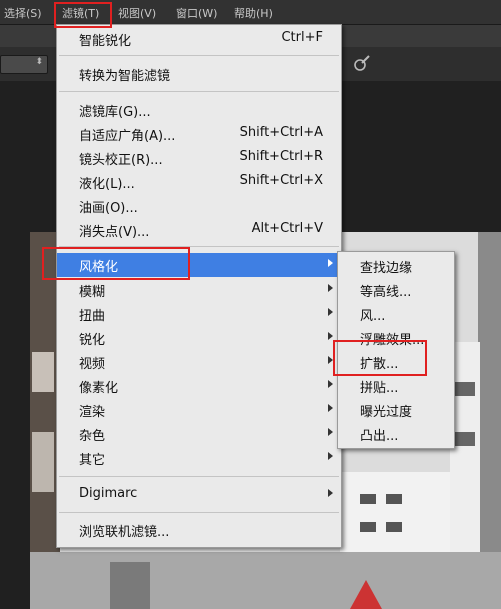  I want to click on menu-item-digimarc: Digimarc, so click(199, 495).